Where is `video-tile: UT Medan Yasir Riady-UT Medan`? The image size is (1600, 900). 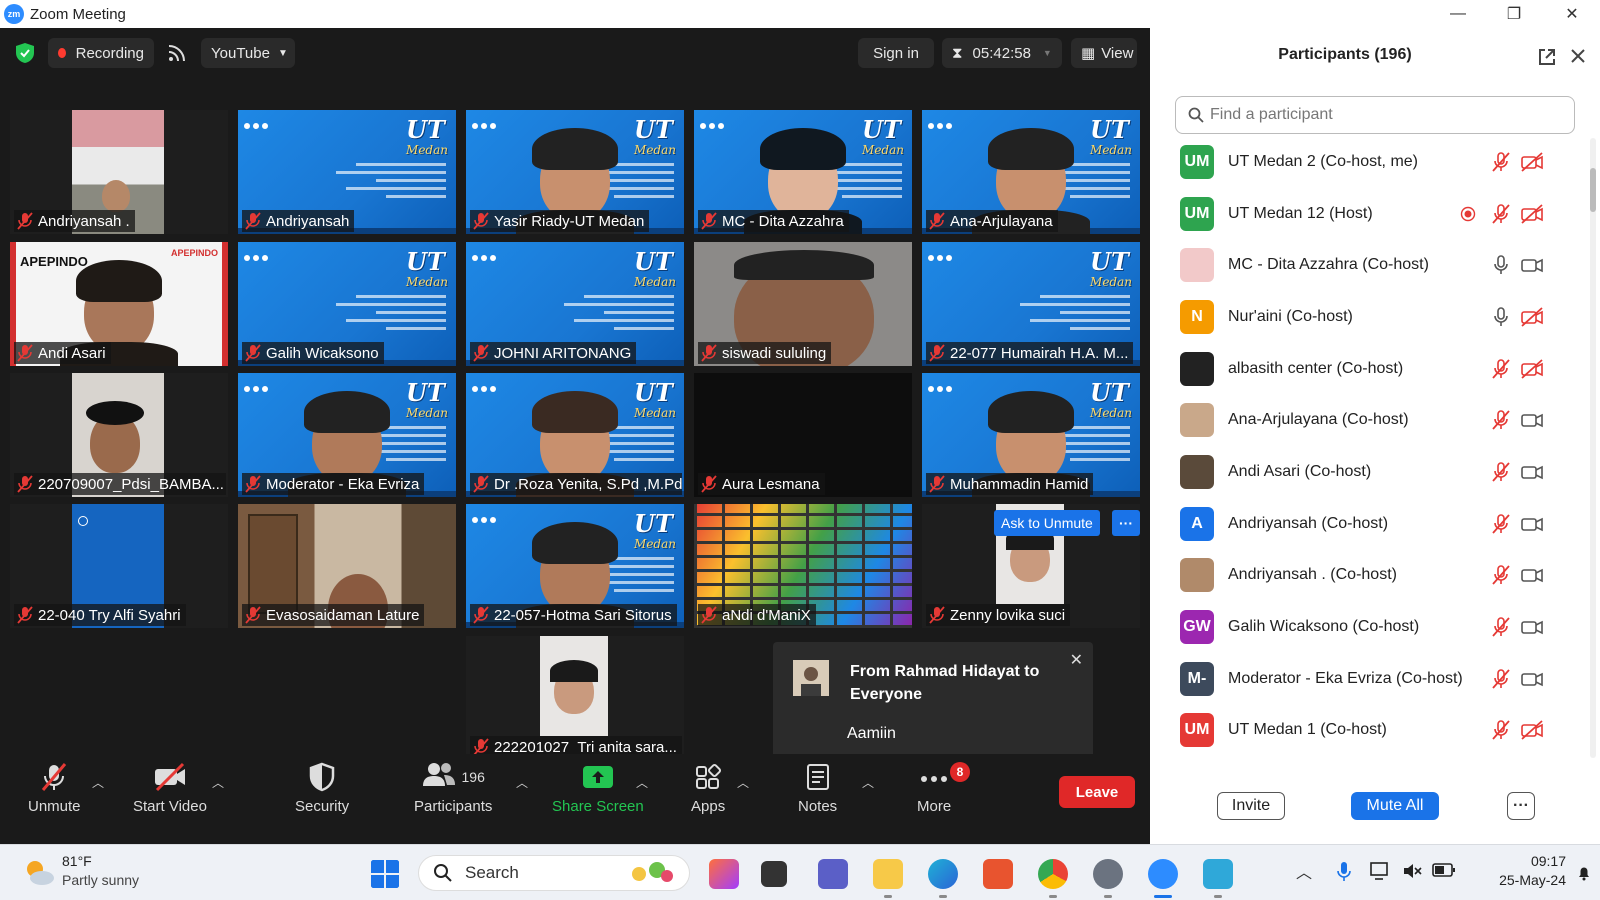 video-tile: UT Medan Yasir Riady-UT Medan is located at coordinates (575, 172).